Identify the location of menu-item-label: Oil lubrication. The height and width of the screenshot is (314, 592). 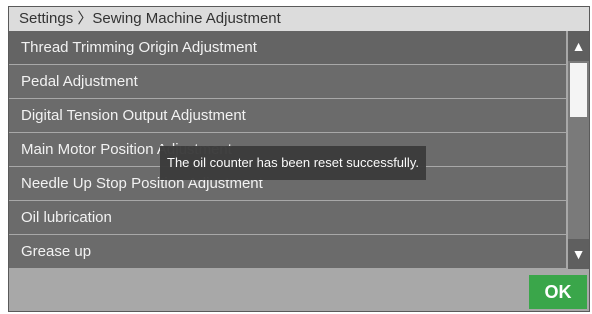
(66, 217).